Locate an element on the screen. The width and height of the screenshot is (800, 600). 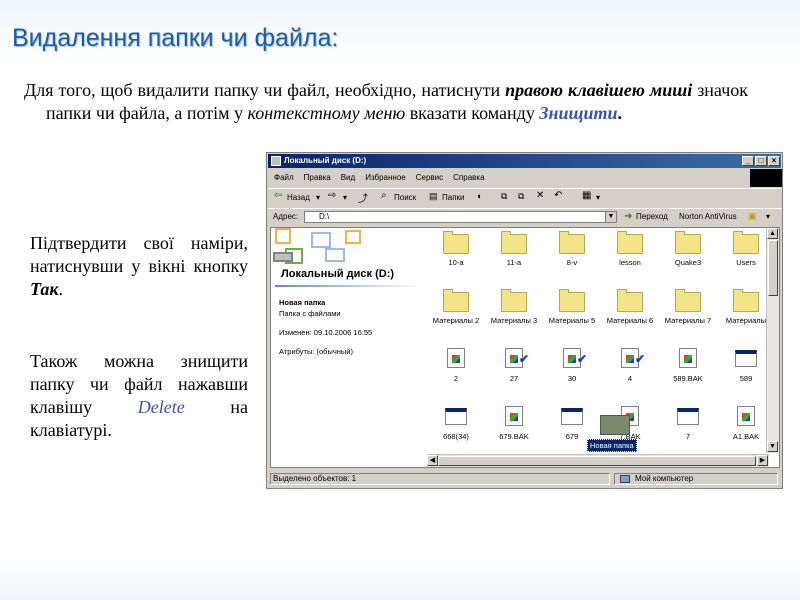
menu-help: Справка is located at coordinates (468, 177).